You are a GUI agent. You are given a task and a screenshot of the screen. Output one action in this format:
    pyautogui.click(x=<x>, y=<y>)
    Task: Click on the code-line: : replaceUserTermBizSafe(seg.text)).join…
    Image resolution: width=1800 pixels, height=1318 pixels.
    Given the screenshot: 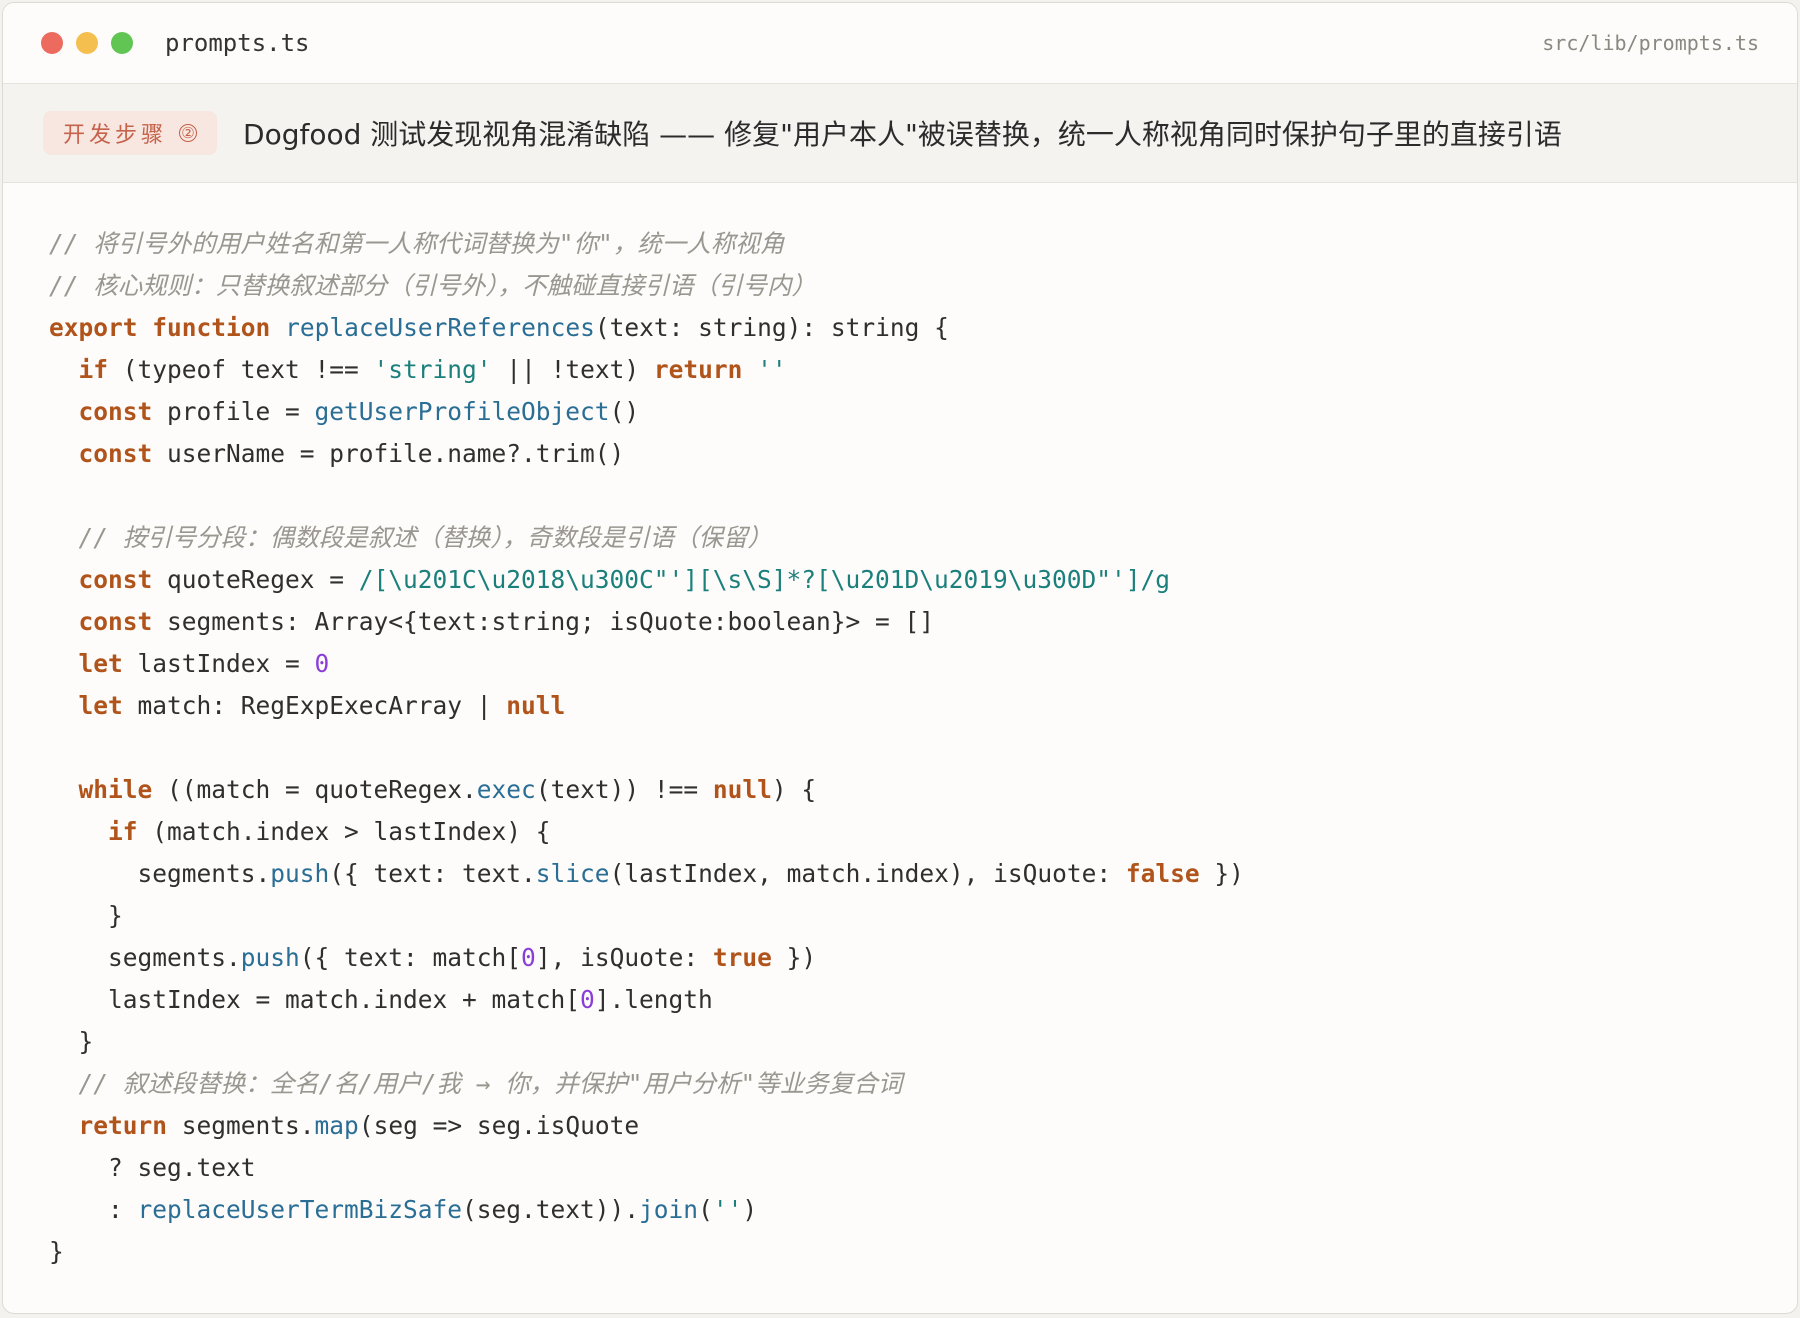 What is the action you would take?
    pyautogui.click(x=403, y=1209)
    